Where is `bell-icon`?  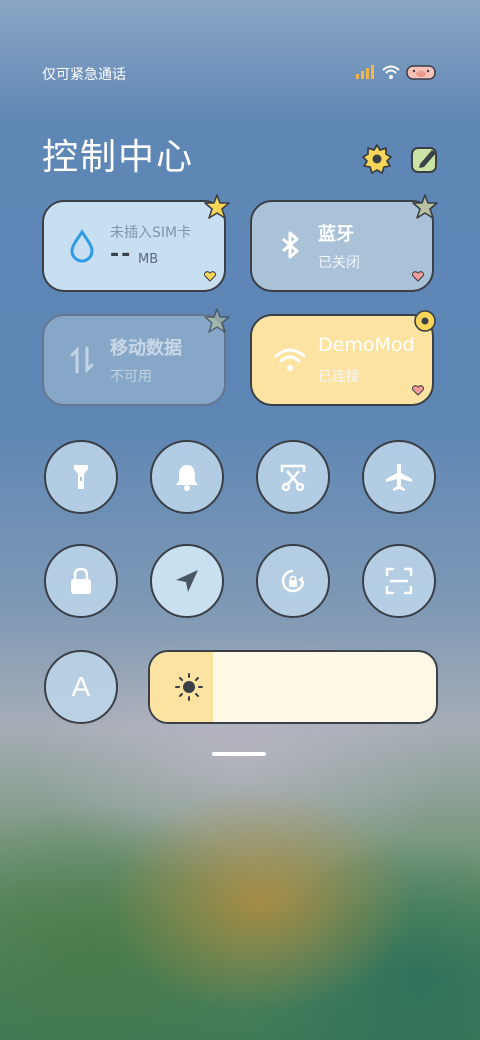
bell-icon is located at coordinates (187, 478).